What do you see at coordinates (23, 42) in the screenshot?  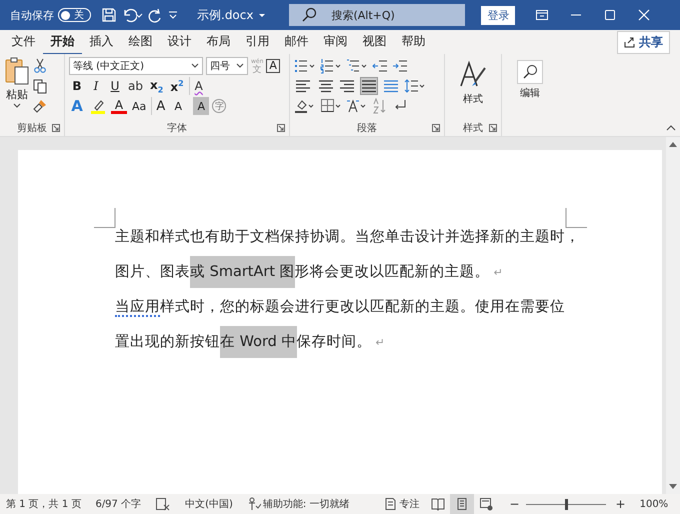 I see `ribbon-tab: 文件` at bounding box center [23, 42].